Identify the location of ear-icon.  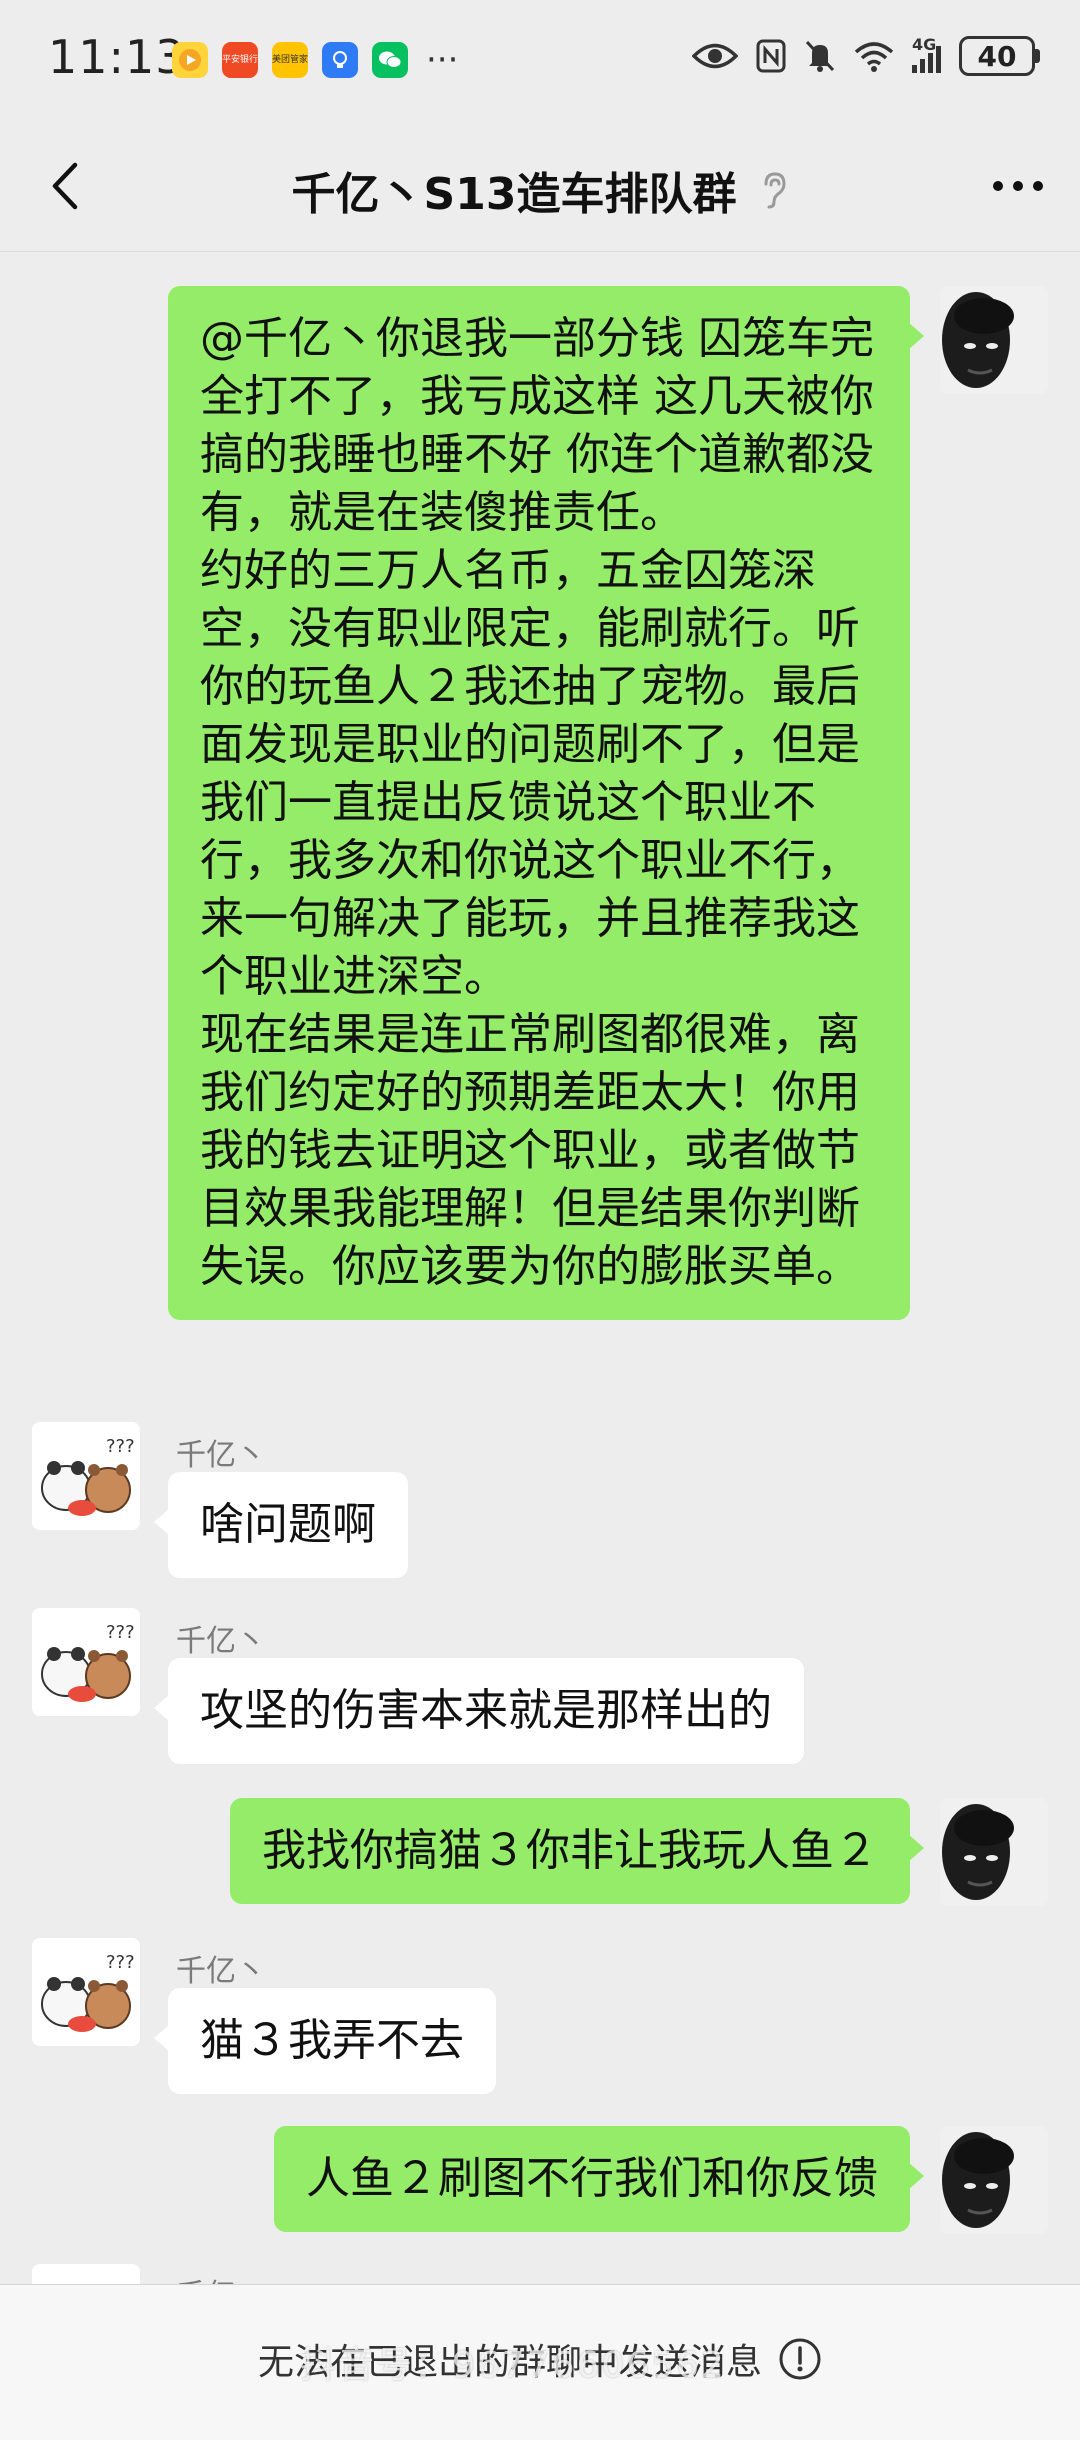
(775, 190).